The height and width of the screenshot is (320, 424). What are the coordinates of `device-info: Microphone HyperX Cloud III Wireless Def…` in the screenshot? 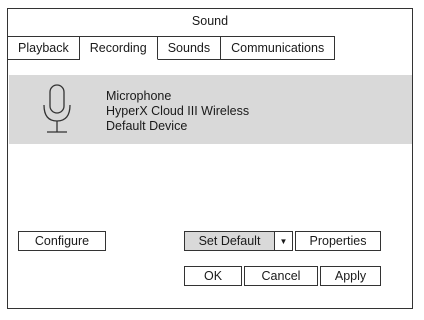 It's located at (177, 111).